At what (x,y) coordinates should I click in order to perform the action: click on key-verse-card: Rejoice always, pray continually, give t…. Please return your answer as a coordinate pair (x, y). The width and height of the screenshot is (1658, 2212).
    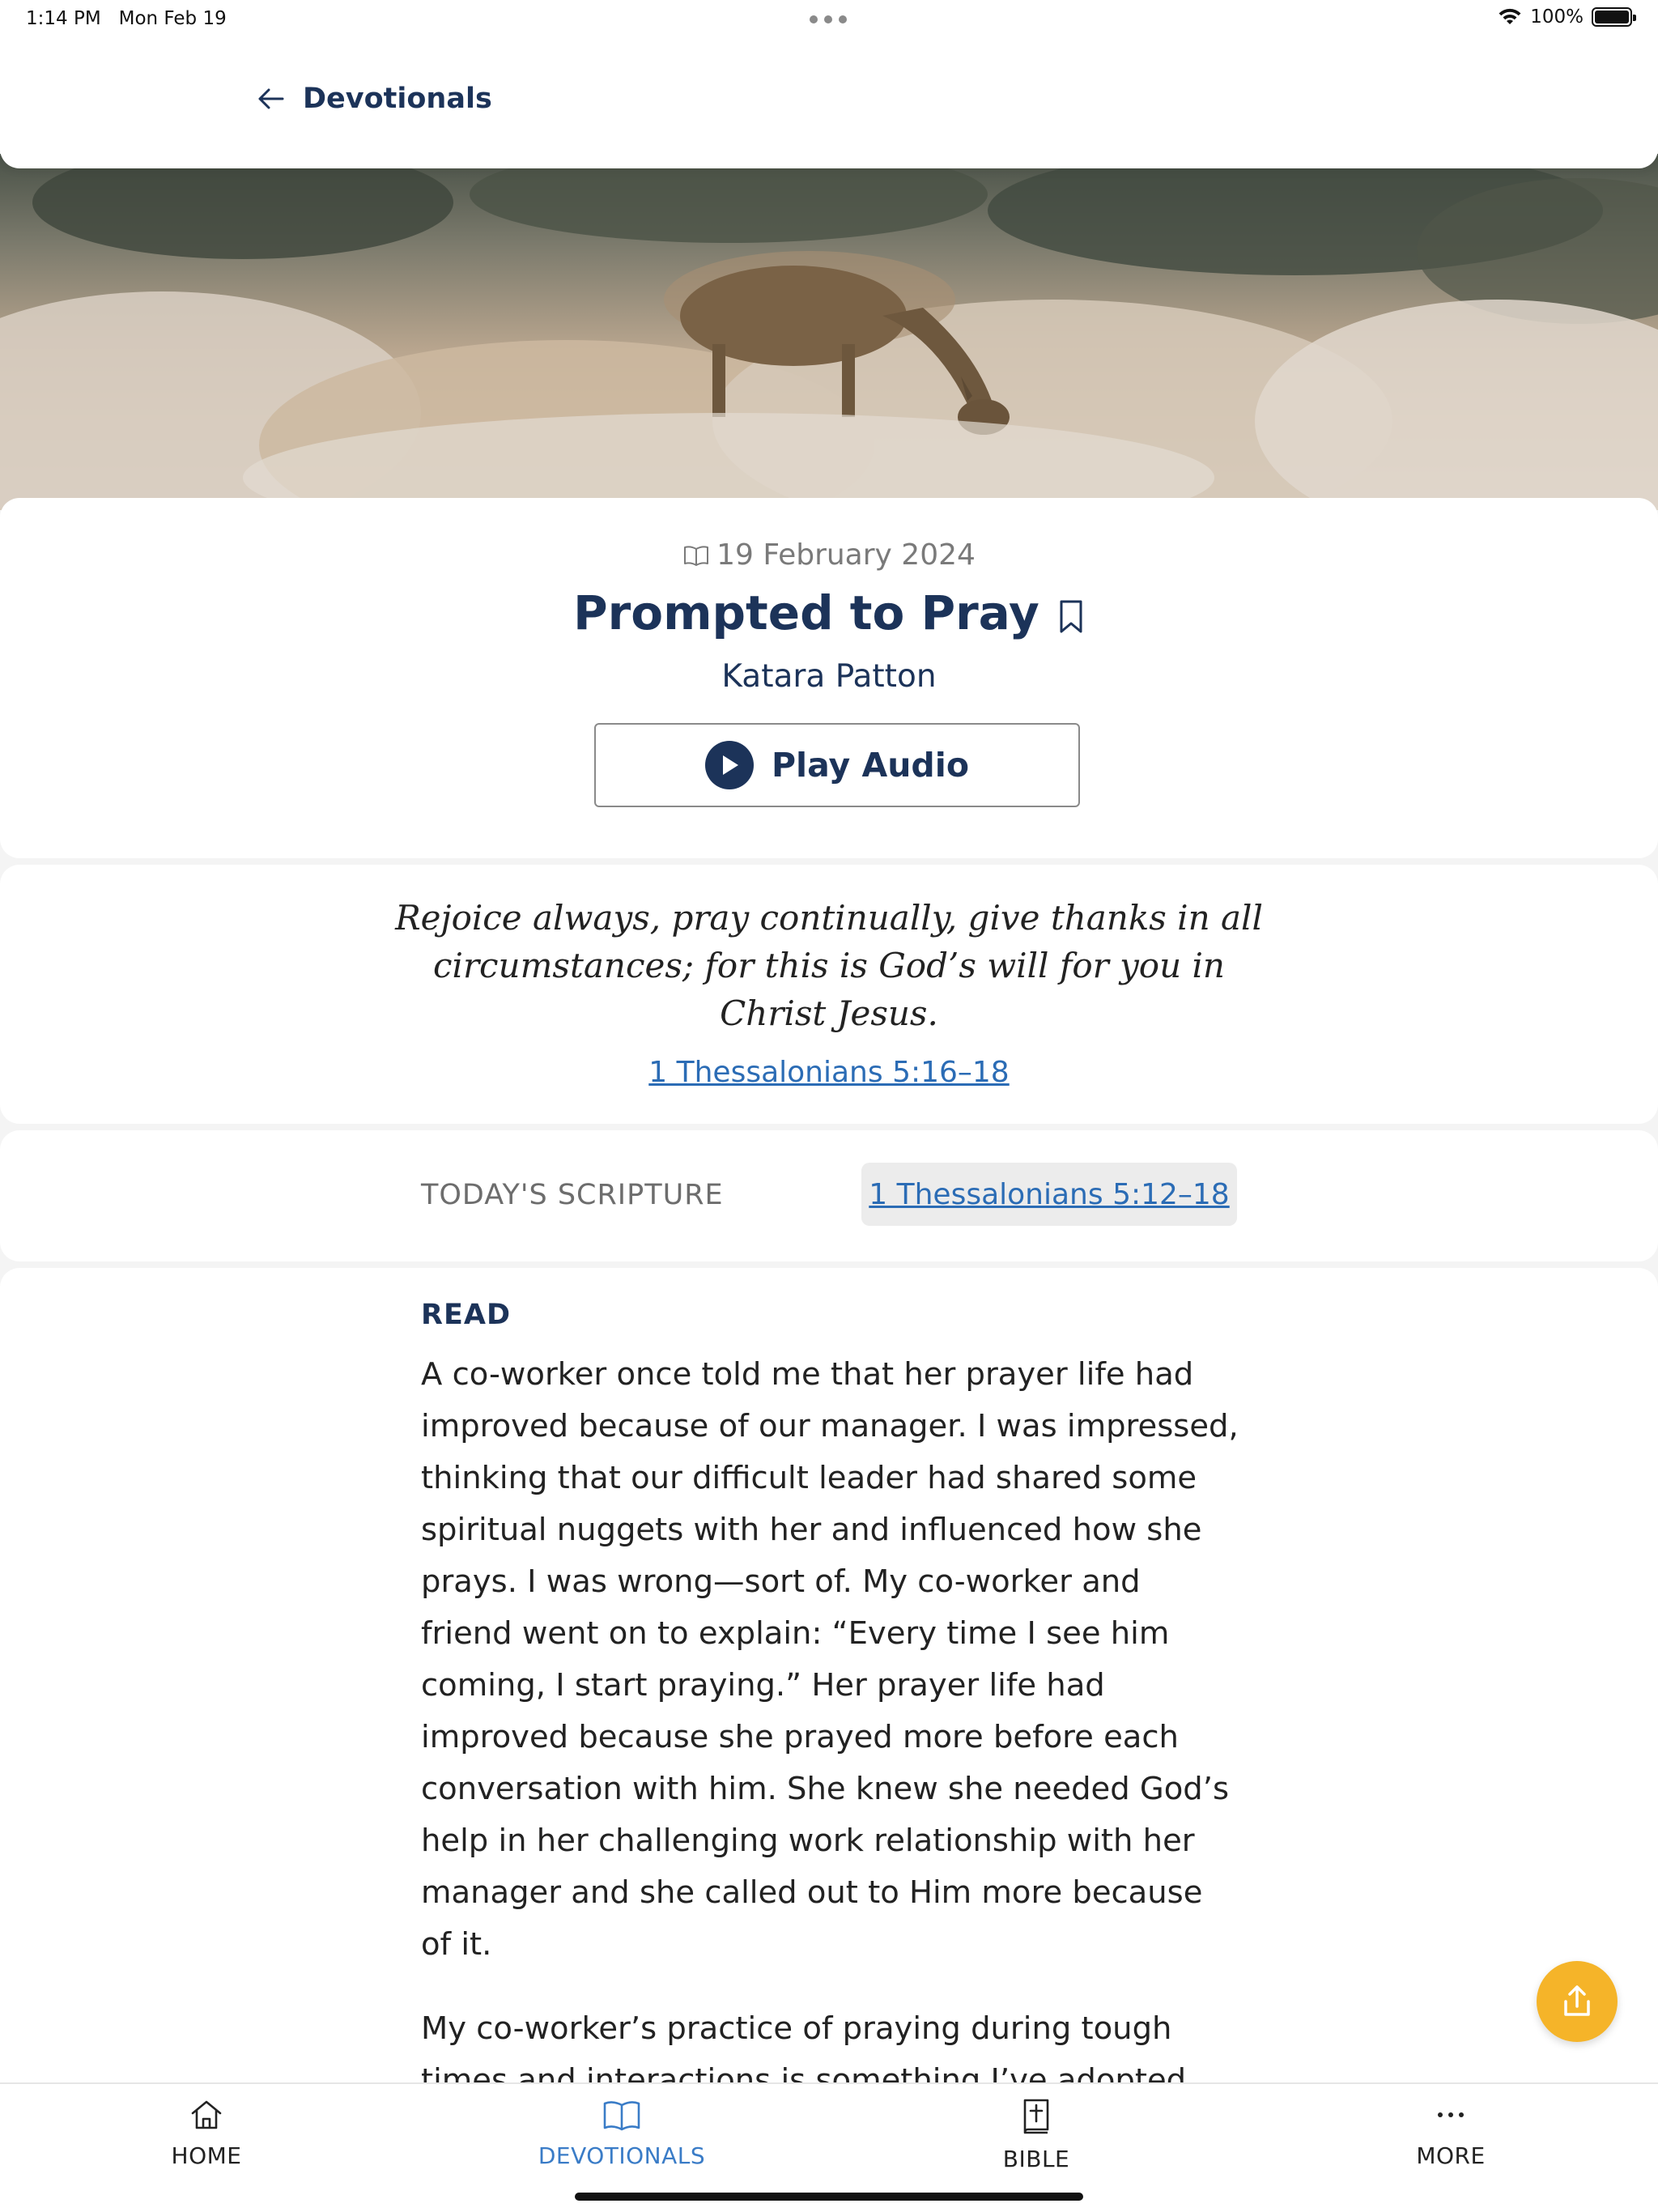
    Looking at the image, I should click on (829, 995).